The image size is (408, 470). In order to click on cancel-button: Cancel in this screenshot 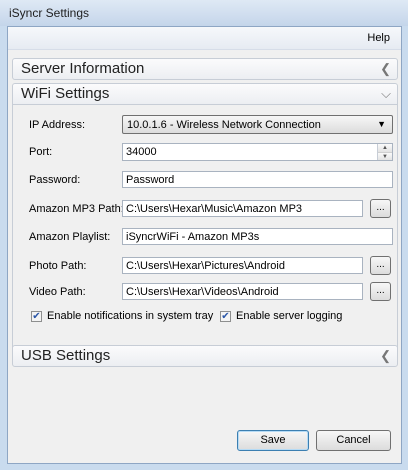, I will do `click(353, 440)`.